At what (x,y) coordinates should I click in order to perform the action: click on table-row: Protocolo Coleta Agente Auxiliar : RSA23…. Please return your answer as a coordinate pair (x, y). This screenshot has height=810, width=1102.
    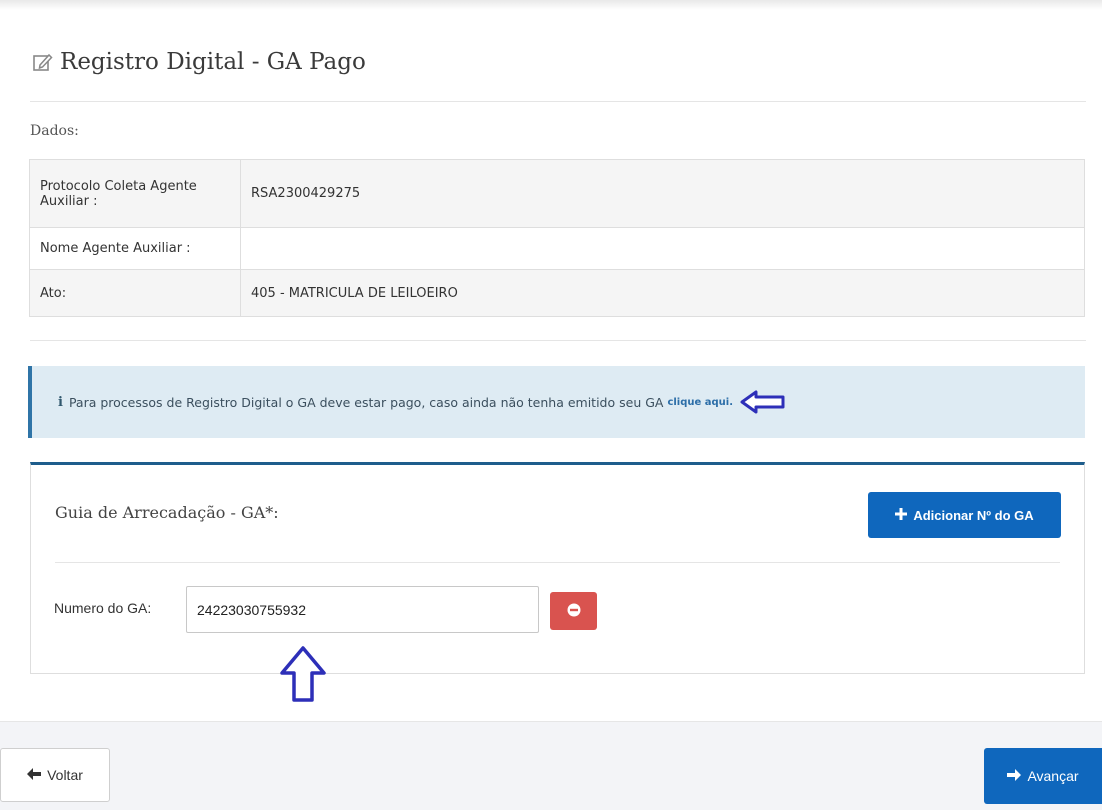
    Looking at the image, I should click on (557, 193).